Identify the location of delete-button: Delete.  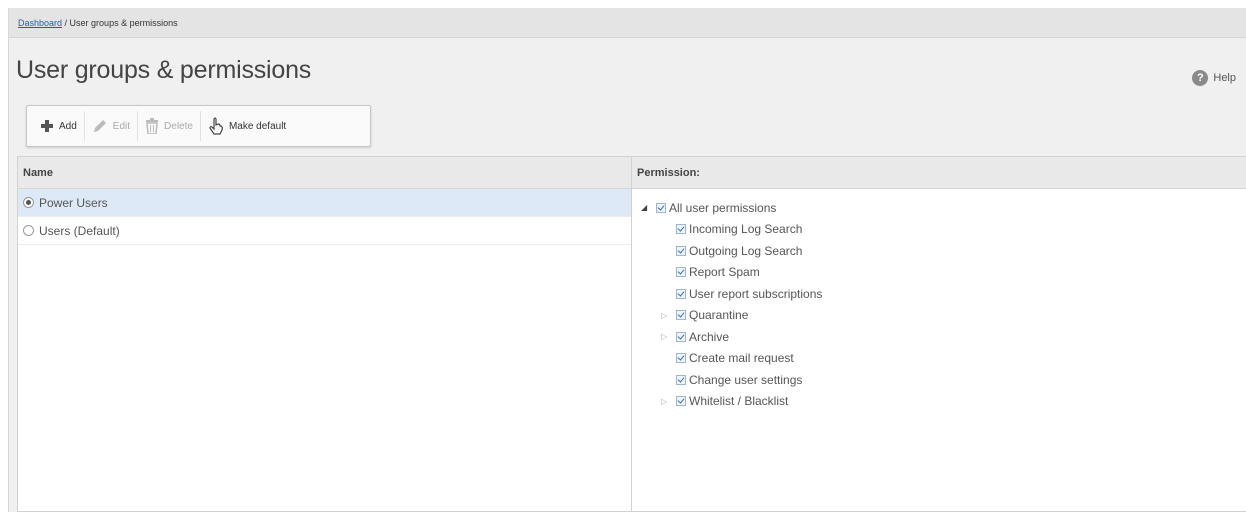
(169, 126).